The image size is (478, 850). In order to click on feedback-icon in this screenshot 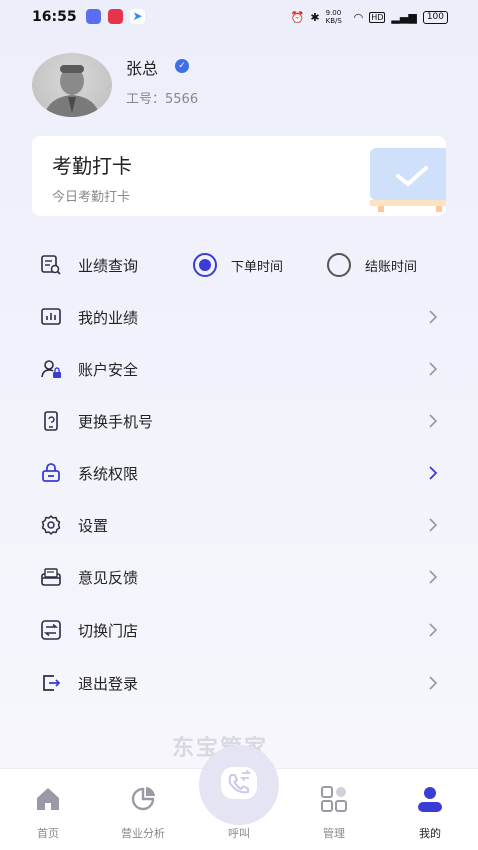, I will do `click(51, 577)`.